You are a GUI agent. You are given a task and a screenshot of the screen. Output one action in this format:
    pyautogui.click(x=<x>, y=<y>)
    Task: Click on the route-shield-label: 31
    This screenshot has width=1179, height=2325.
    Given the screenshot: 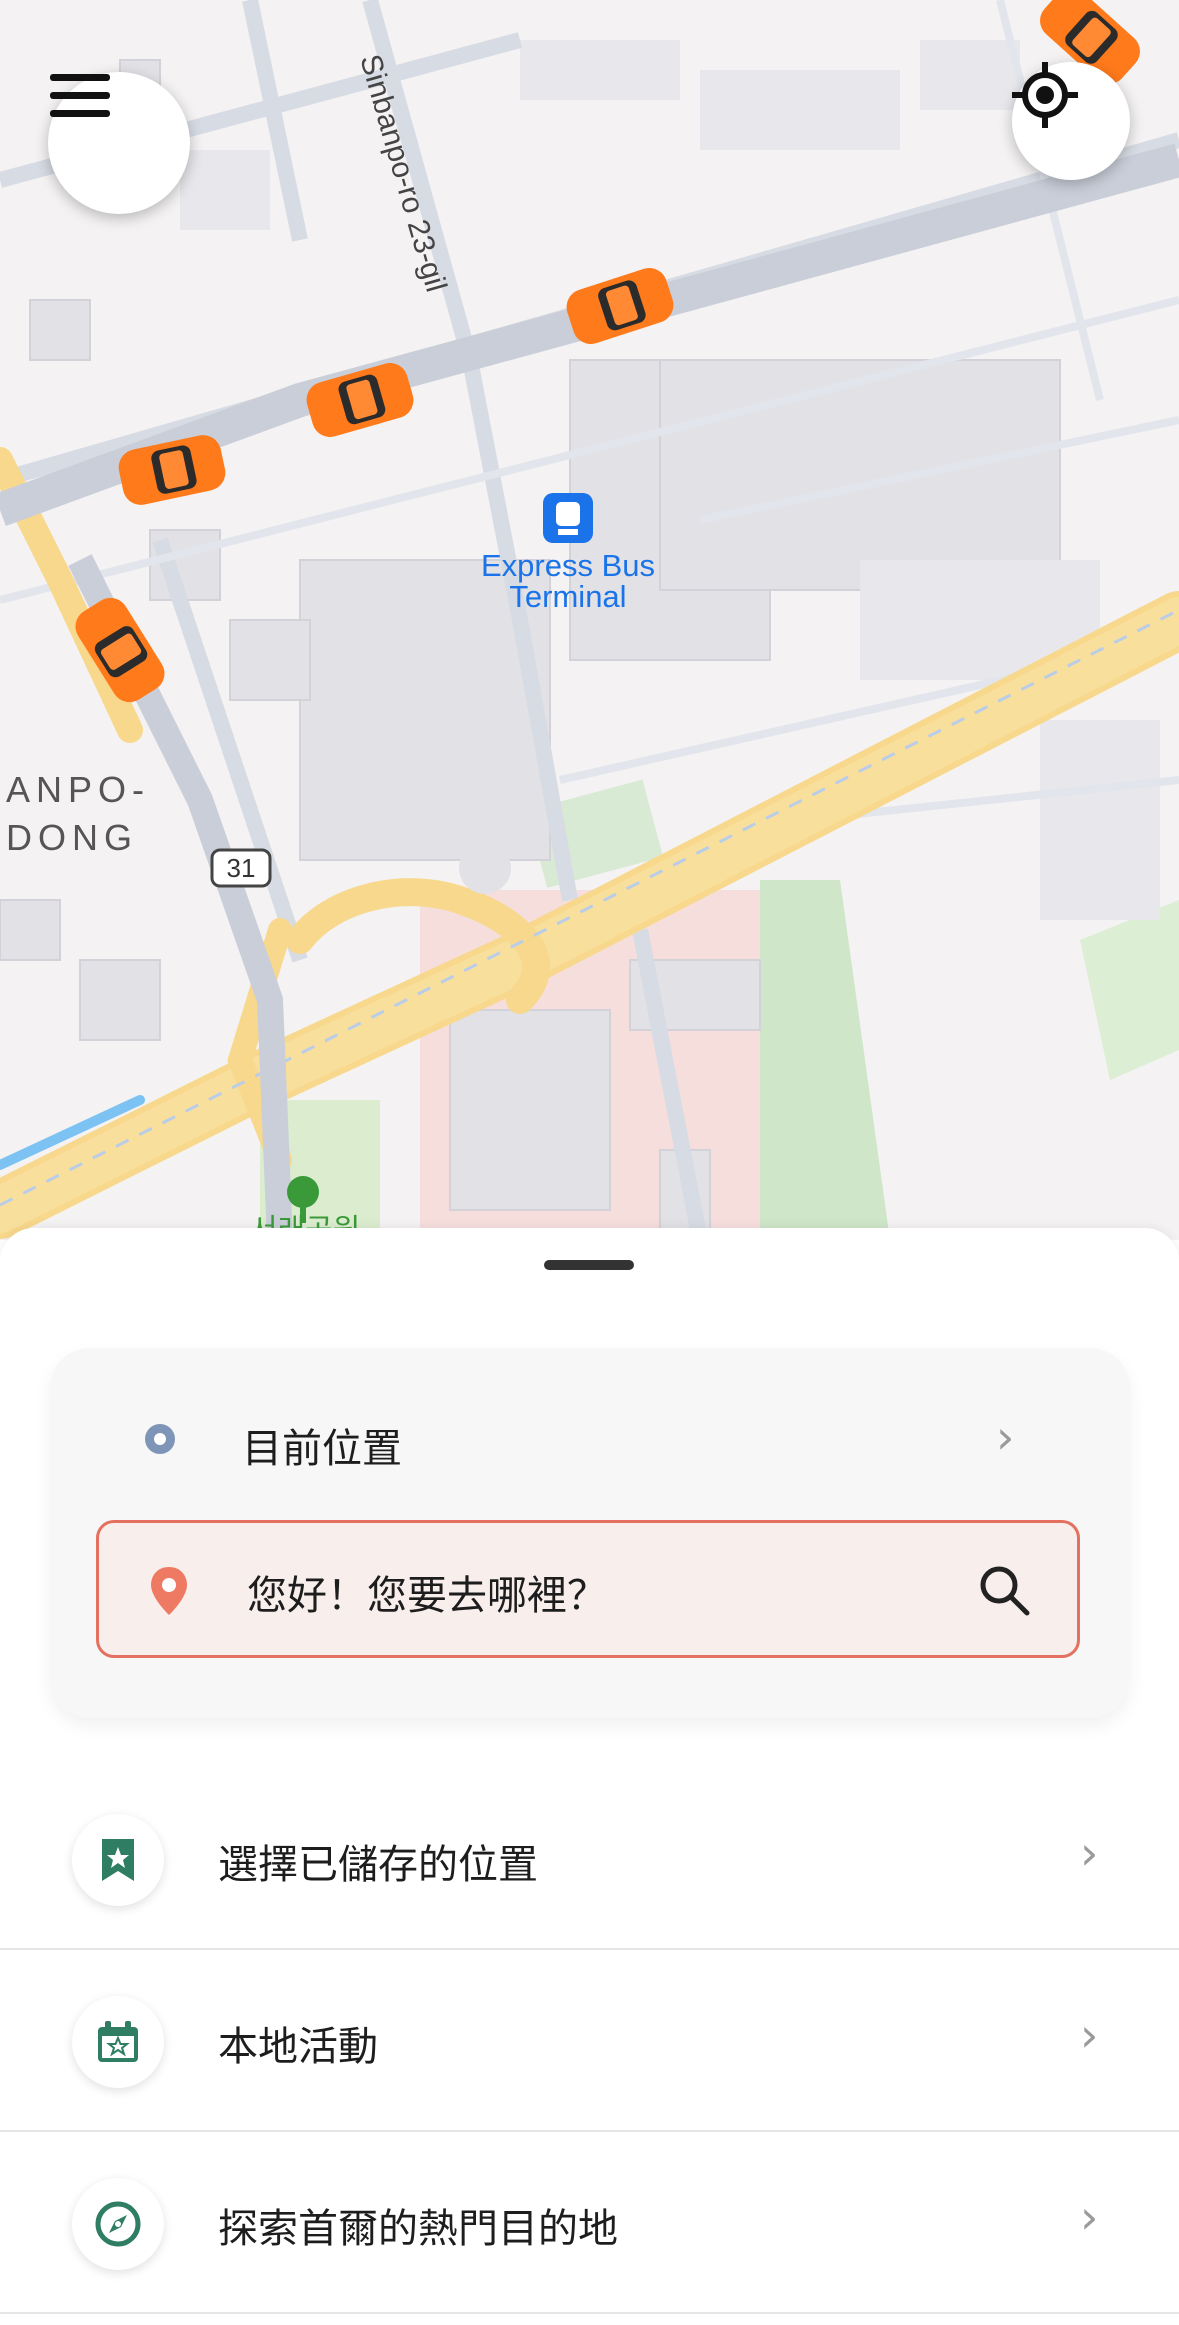 What is the action you would take?
    pyautogui.click(x=241, y=868)
    